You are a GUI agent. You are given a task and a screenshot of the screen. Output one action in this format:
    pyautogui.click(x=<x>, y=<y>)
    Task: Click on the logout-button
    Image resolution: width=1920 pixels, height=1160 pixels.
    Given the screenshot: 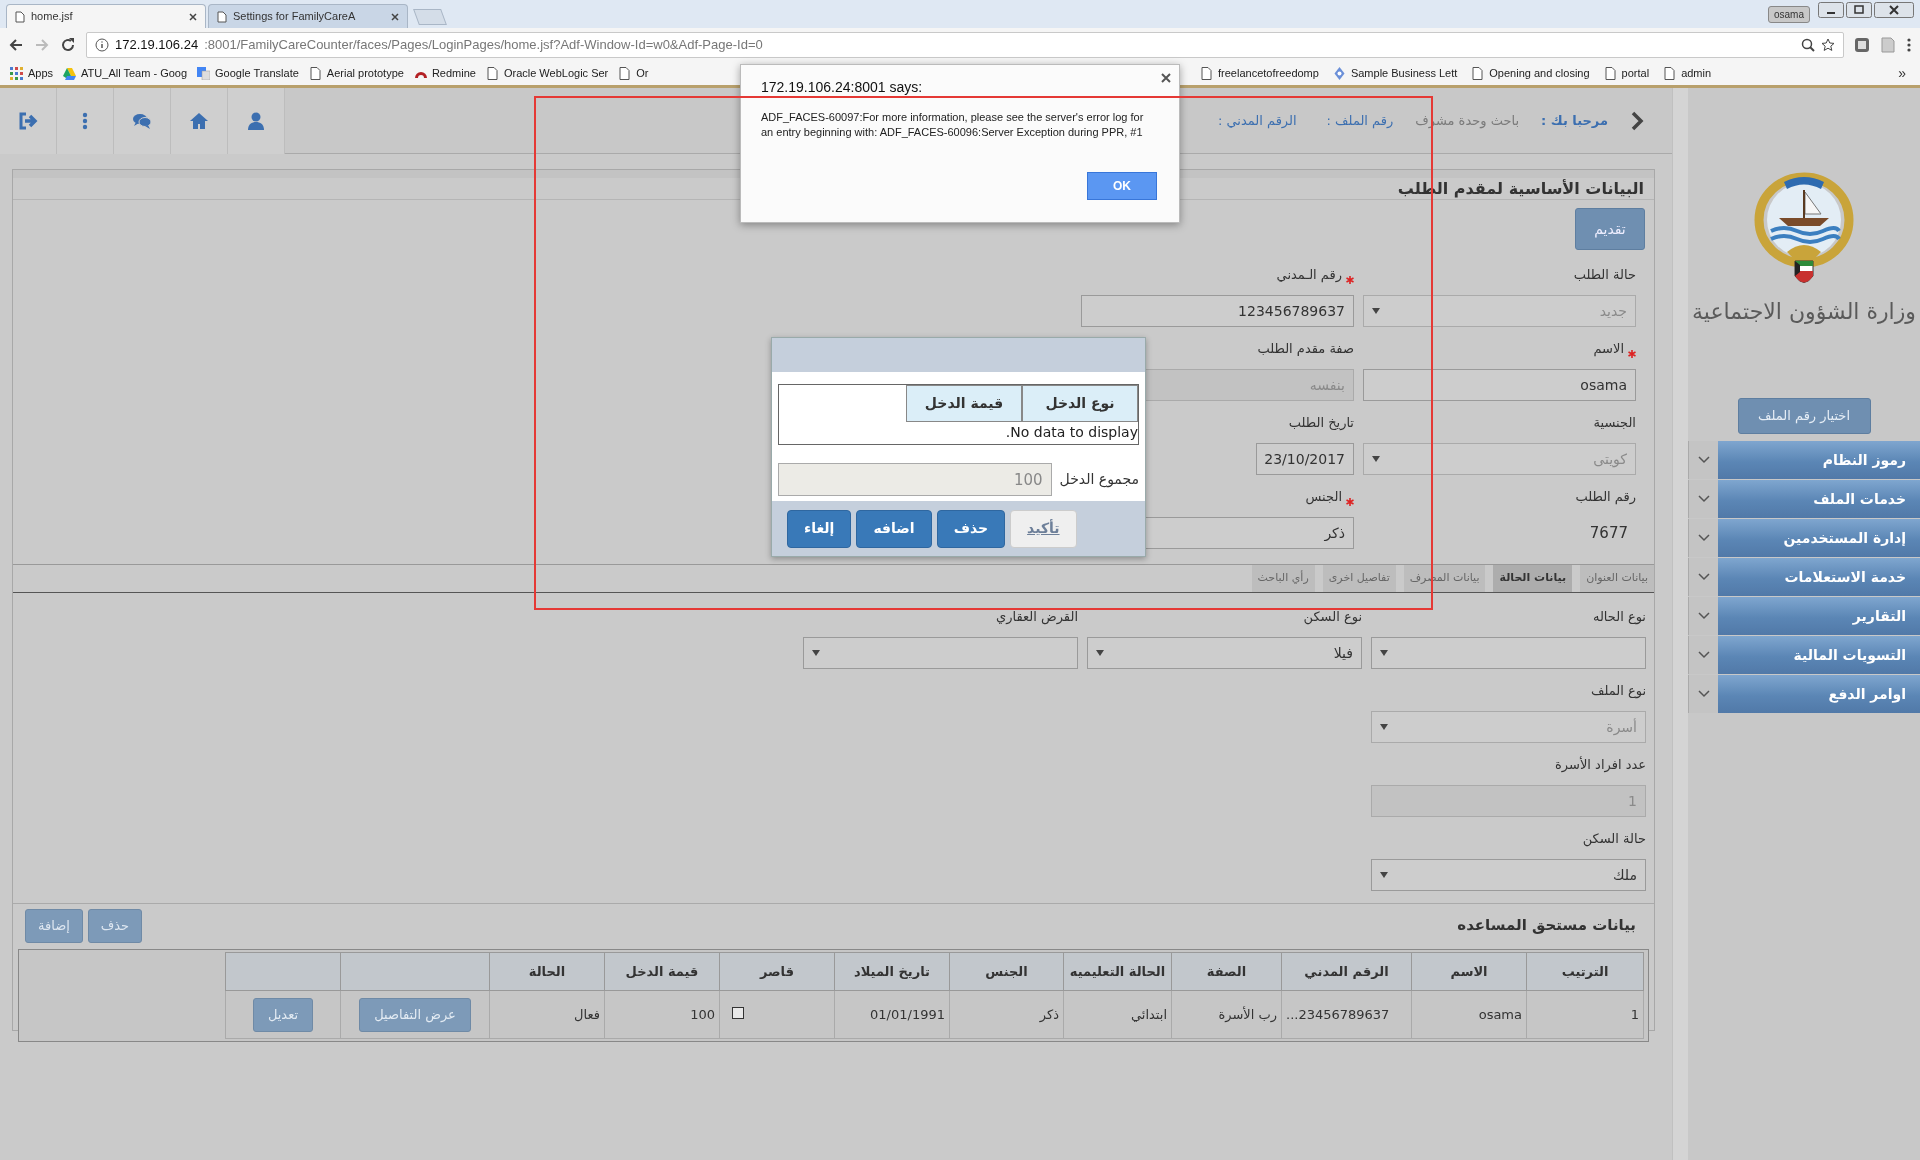 What is the action you would take?
    pyautogui.click(x=28, y=120)
    